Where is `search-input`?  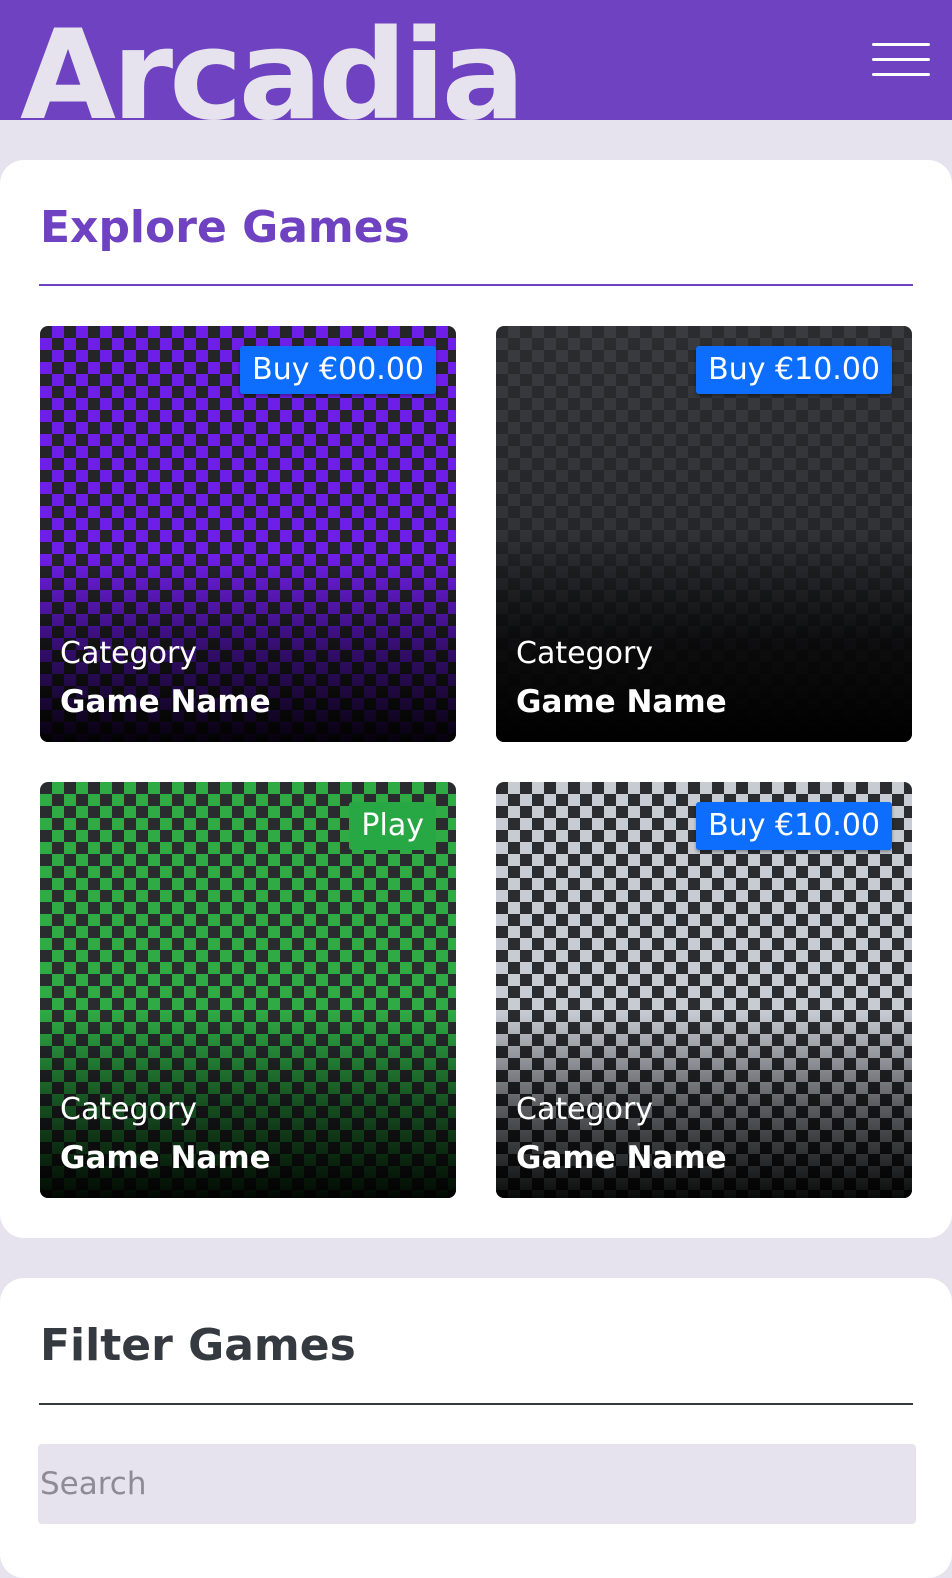 search-input is located at coordinates (477, 1484).